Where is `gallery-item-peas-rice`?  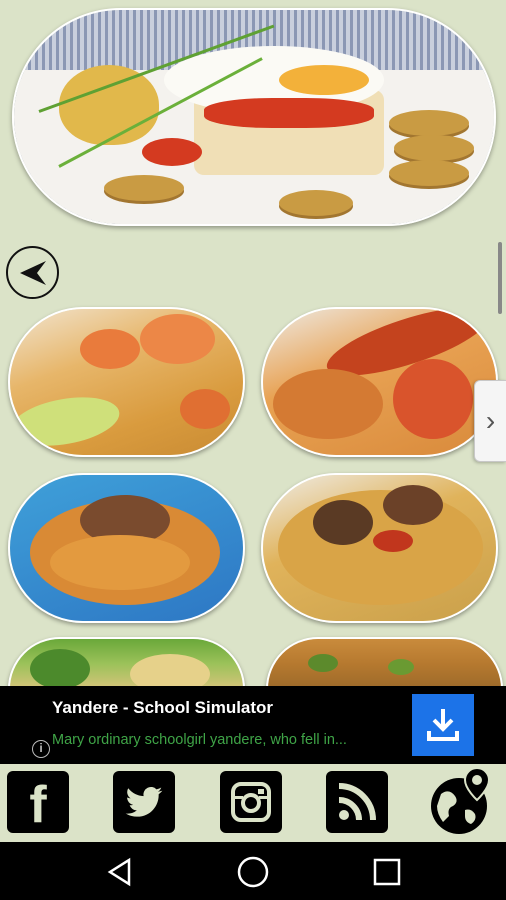
gallery-item-peas-rice is located at coordinates (384, 663).